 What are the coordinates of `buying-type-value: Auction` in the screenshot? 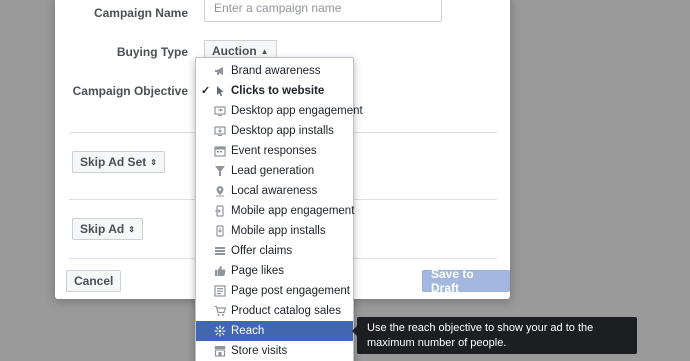 It's located at (234, 51).